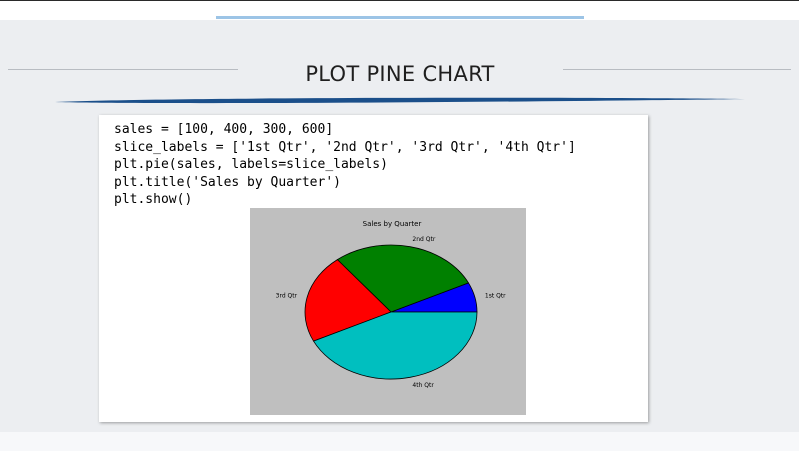 This screenshot has width=799, height=451. I want to click on footer-band, so click(399, 441).